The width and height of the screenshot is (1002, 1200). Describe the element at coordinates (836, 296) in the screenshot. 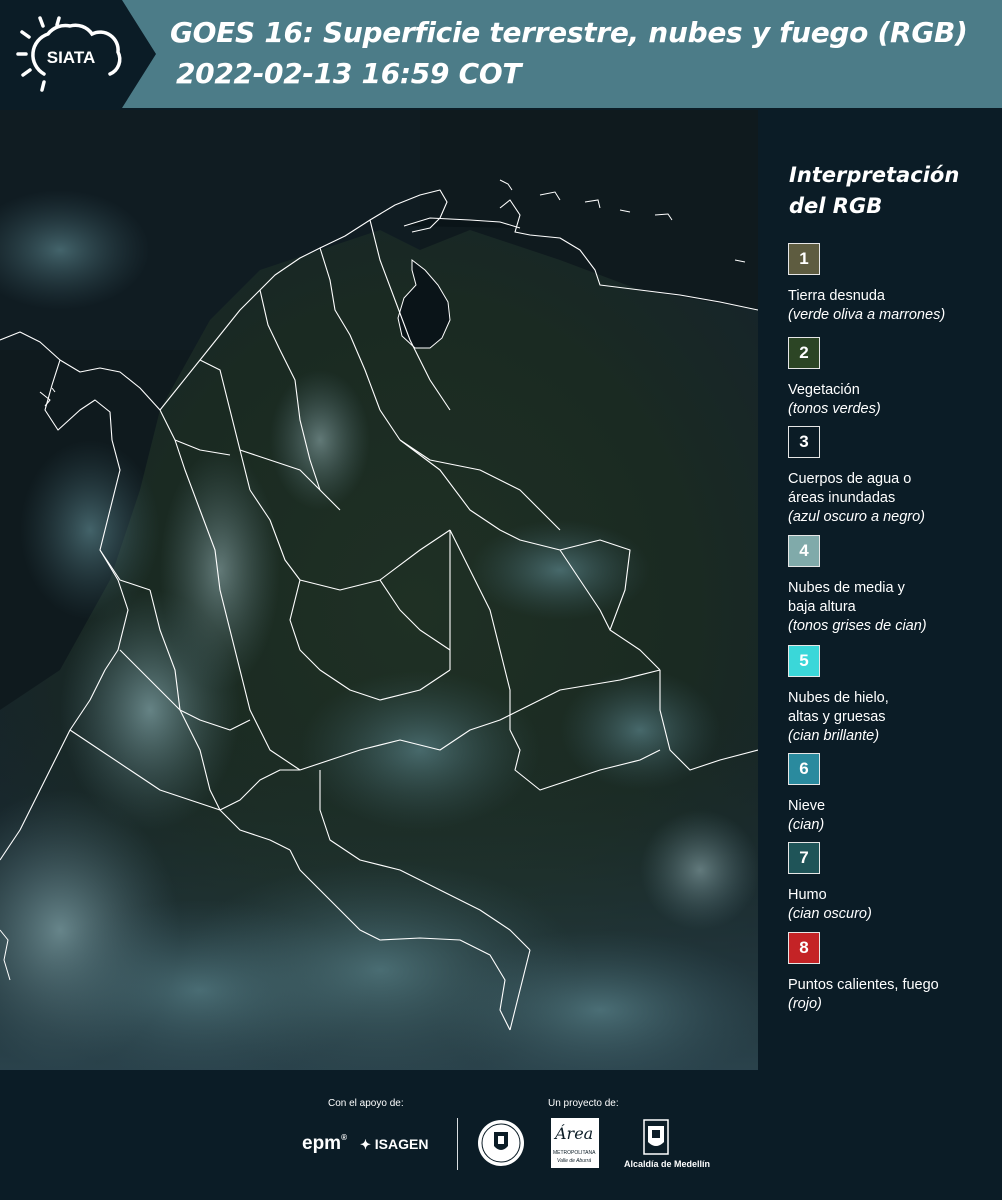

I see `legend-text: Tierra desnuda` at that location.